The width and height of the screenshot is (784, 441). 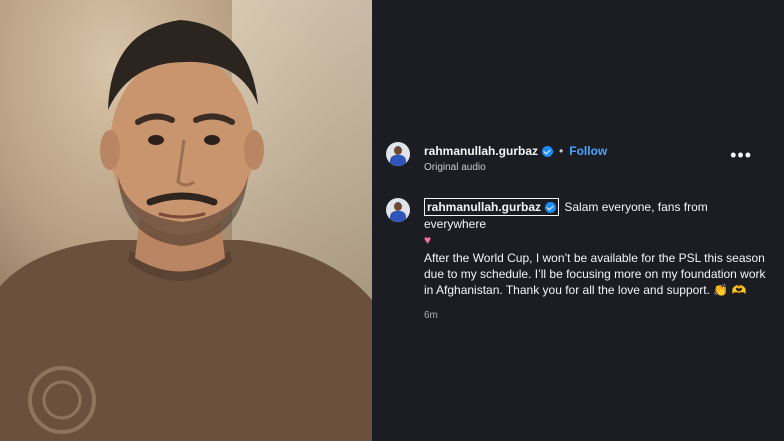 I want to click on caption-username-link: rahmanullah.gurbaz, so click(x=492, y=207).